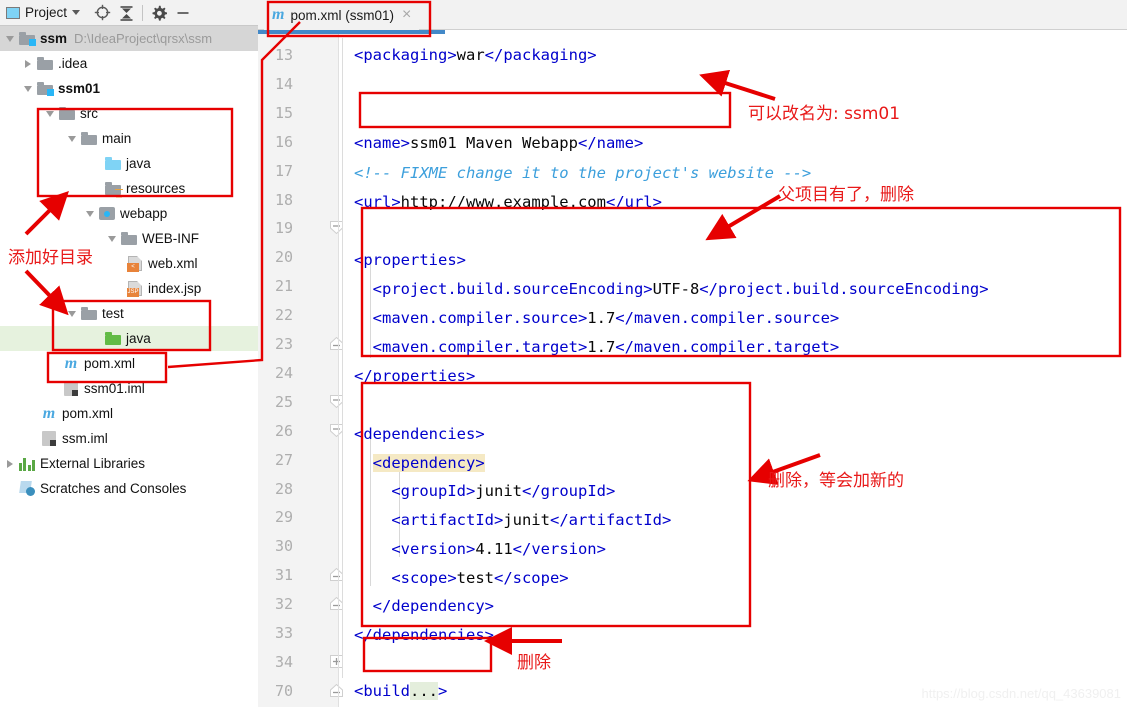 This screenshot has height=707, width=1127. I want to click on tree-row-scratches-consoles: Scratches and Consoles, so click(129, 488).